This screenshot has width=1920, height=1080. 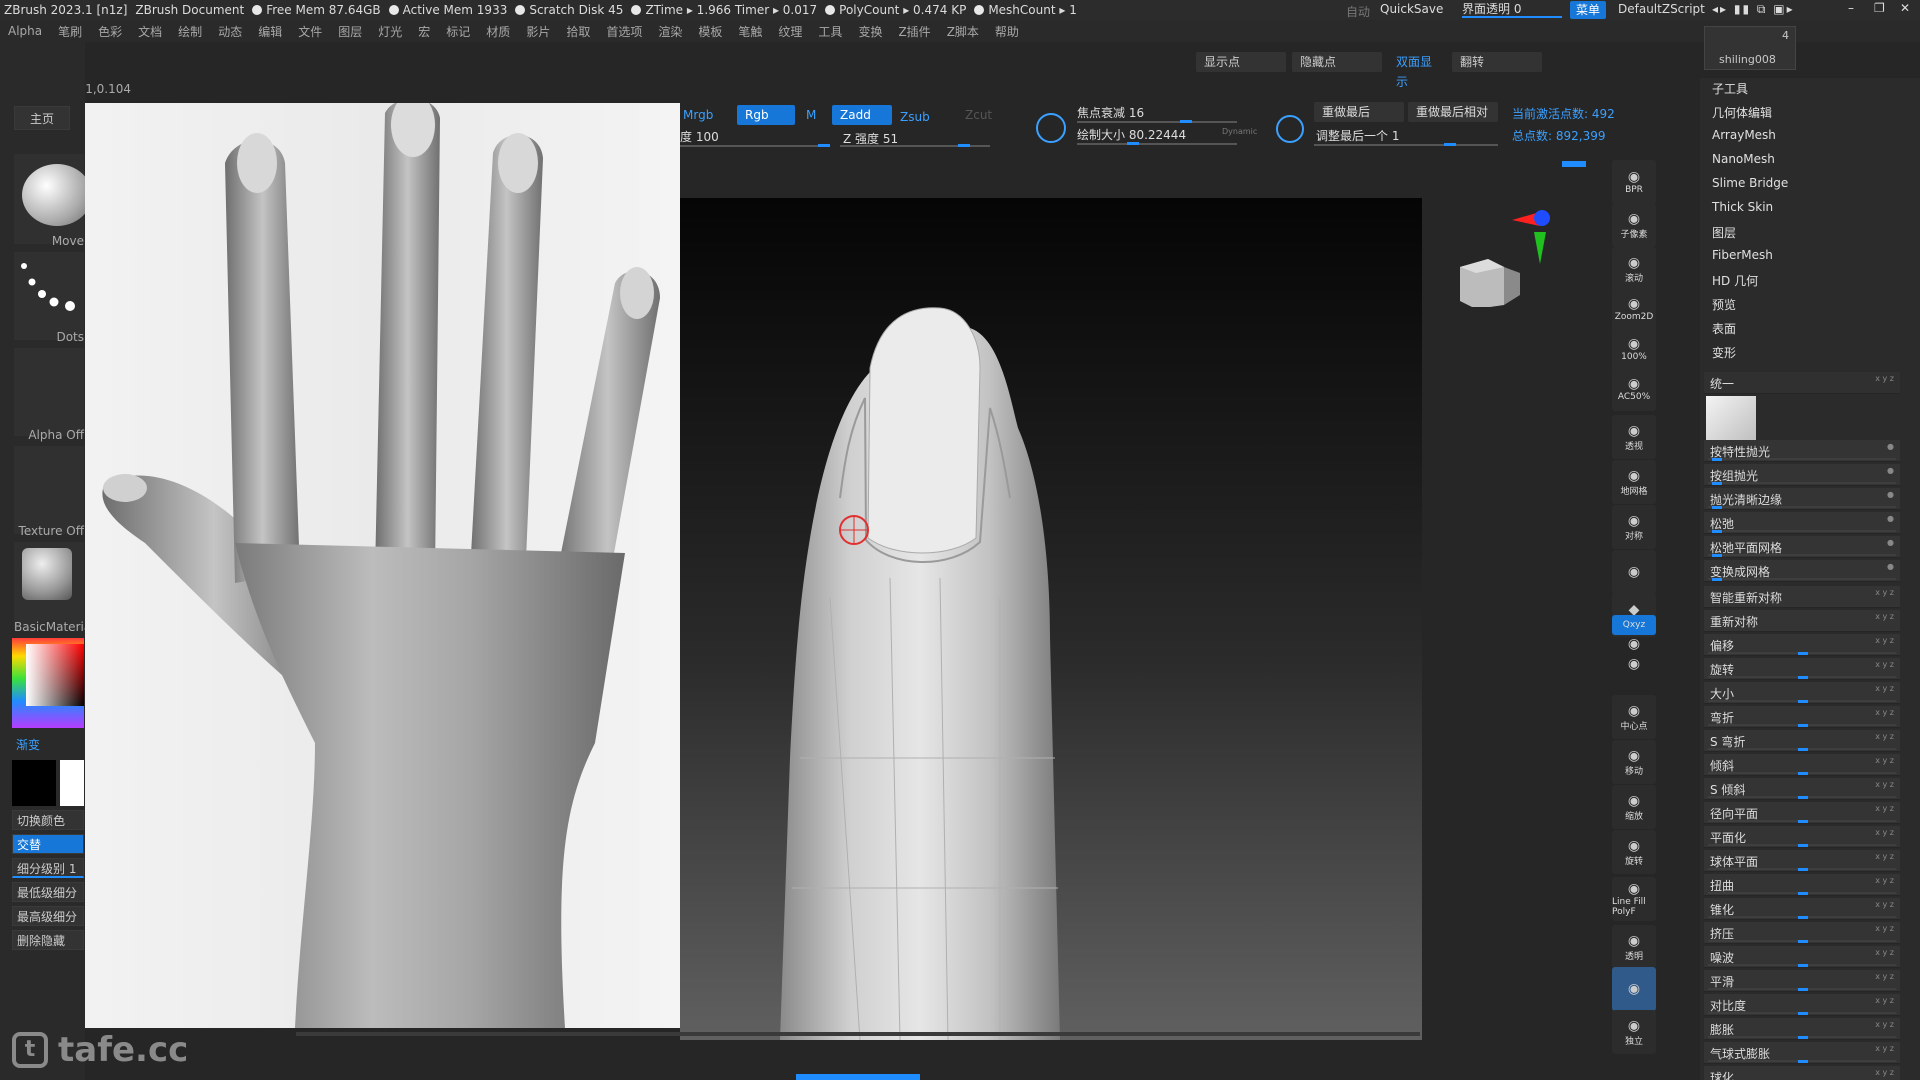 What do you see at coordinates (48, 820) in the screenshot?
I see `switch-color-button: 切换颜色` at bounding box center [48, 820].